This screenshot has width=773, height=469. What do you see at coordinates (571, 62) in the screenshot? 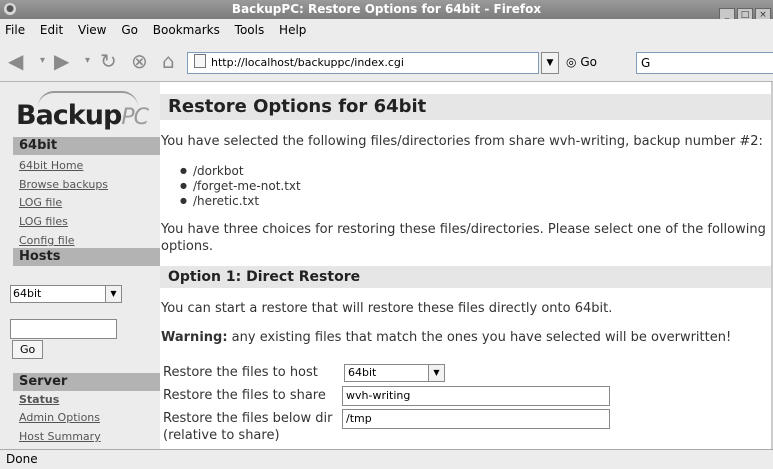
I see `go-icon: ◎` at bounding box center [571, 62].